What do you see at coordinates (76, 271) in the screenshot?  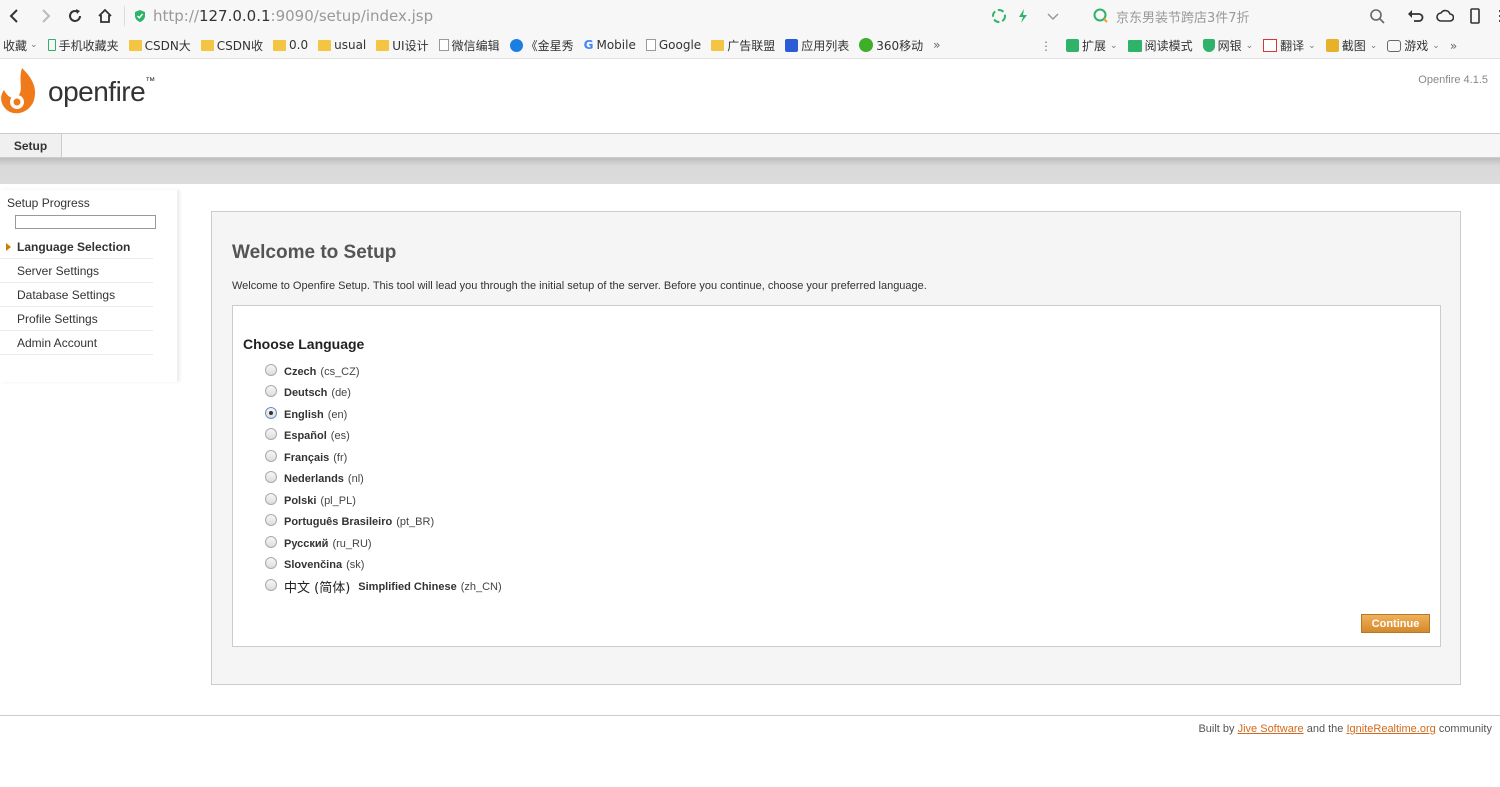 I see `step-server-settings: Server Settings` at bounding box center [76, 271].